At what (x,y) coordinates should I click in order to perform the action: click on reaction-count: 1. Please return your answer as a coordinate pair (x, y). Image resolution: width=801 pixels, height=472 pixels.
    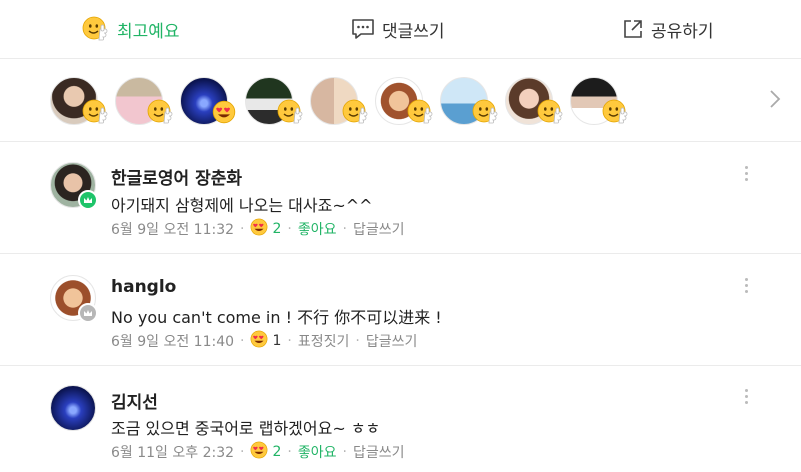
    Looking at the image, I should click on (277, 341).